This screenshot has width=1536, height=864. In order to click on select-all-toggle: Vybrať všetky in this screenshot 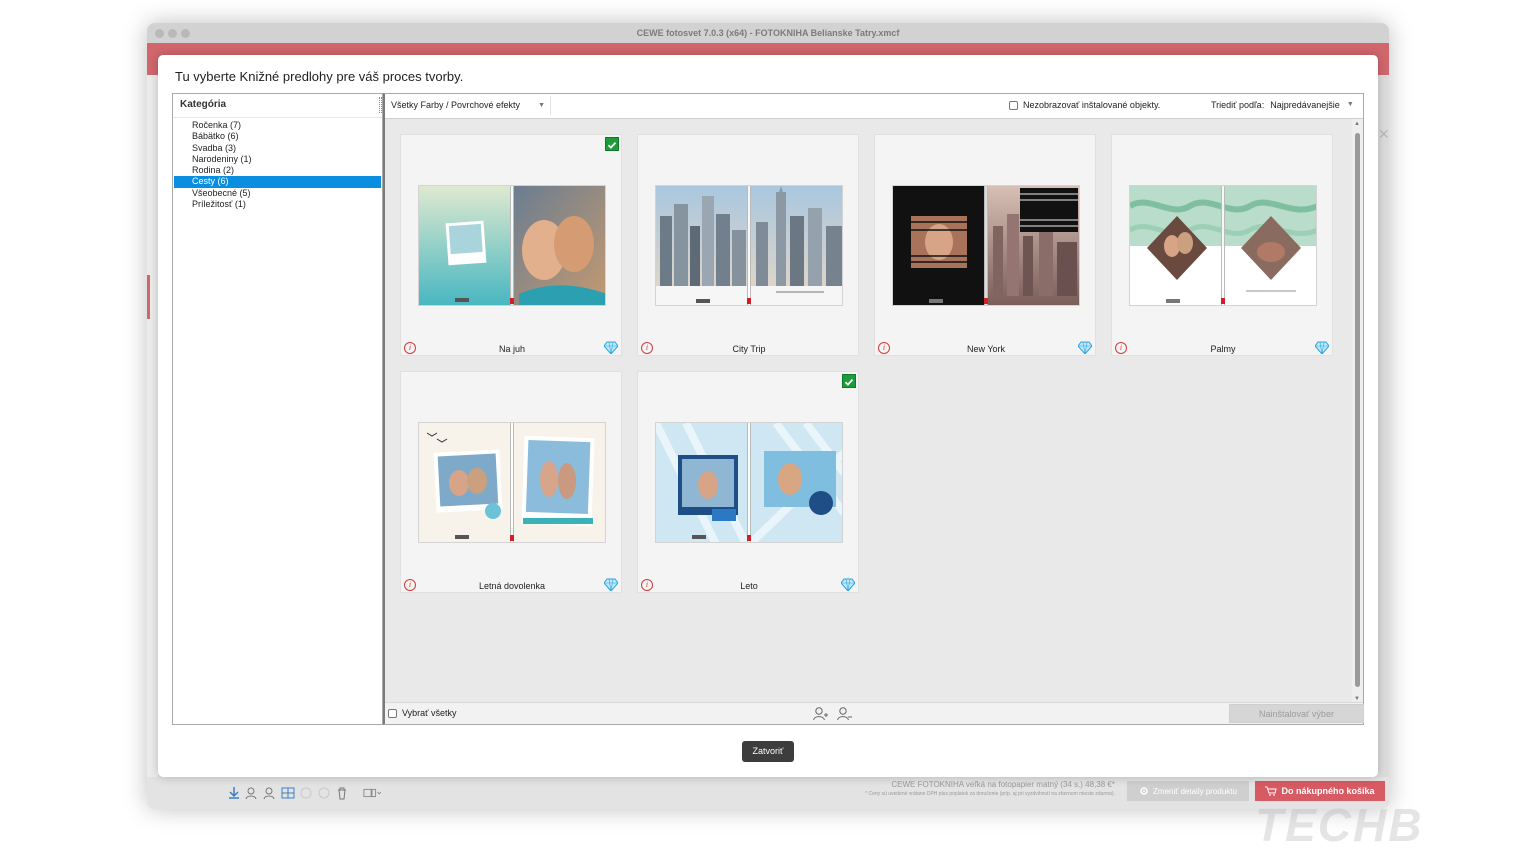, I will do `click(422, 713)`.